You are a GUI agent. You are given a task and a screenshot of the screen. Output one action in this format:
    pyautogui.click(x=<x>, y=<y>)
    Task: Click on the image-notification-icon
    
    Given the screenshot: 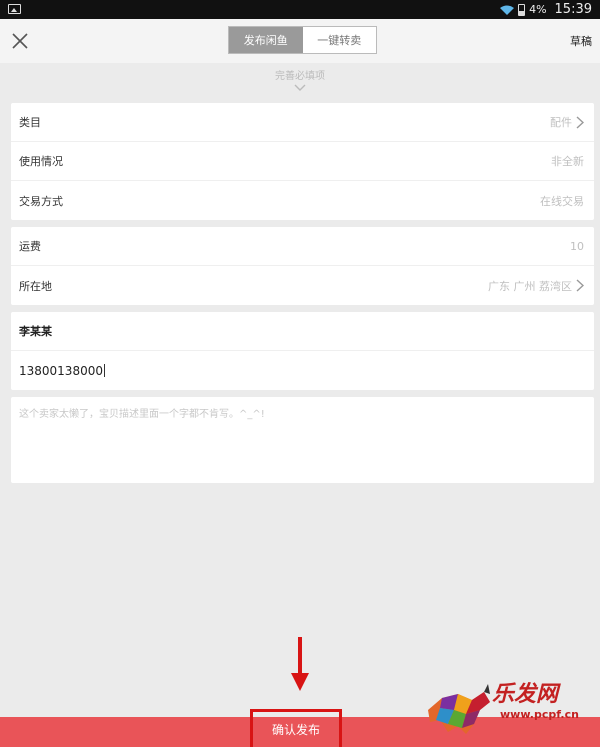 What is the action you would take?
    pyautogui.click(x=14, y=9)
    